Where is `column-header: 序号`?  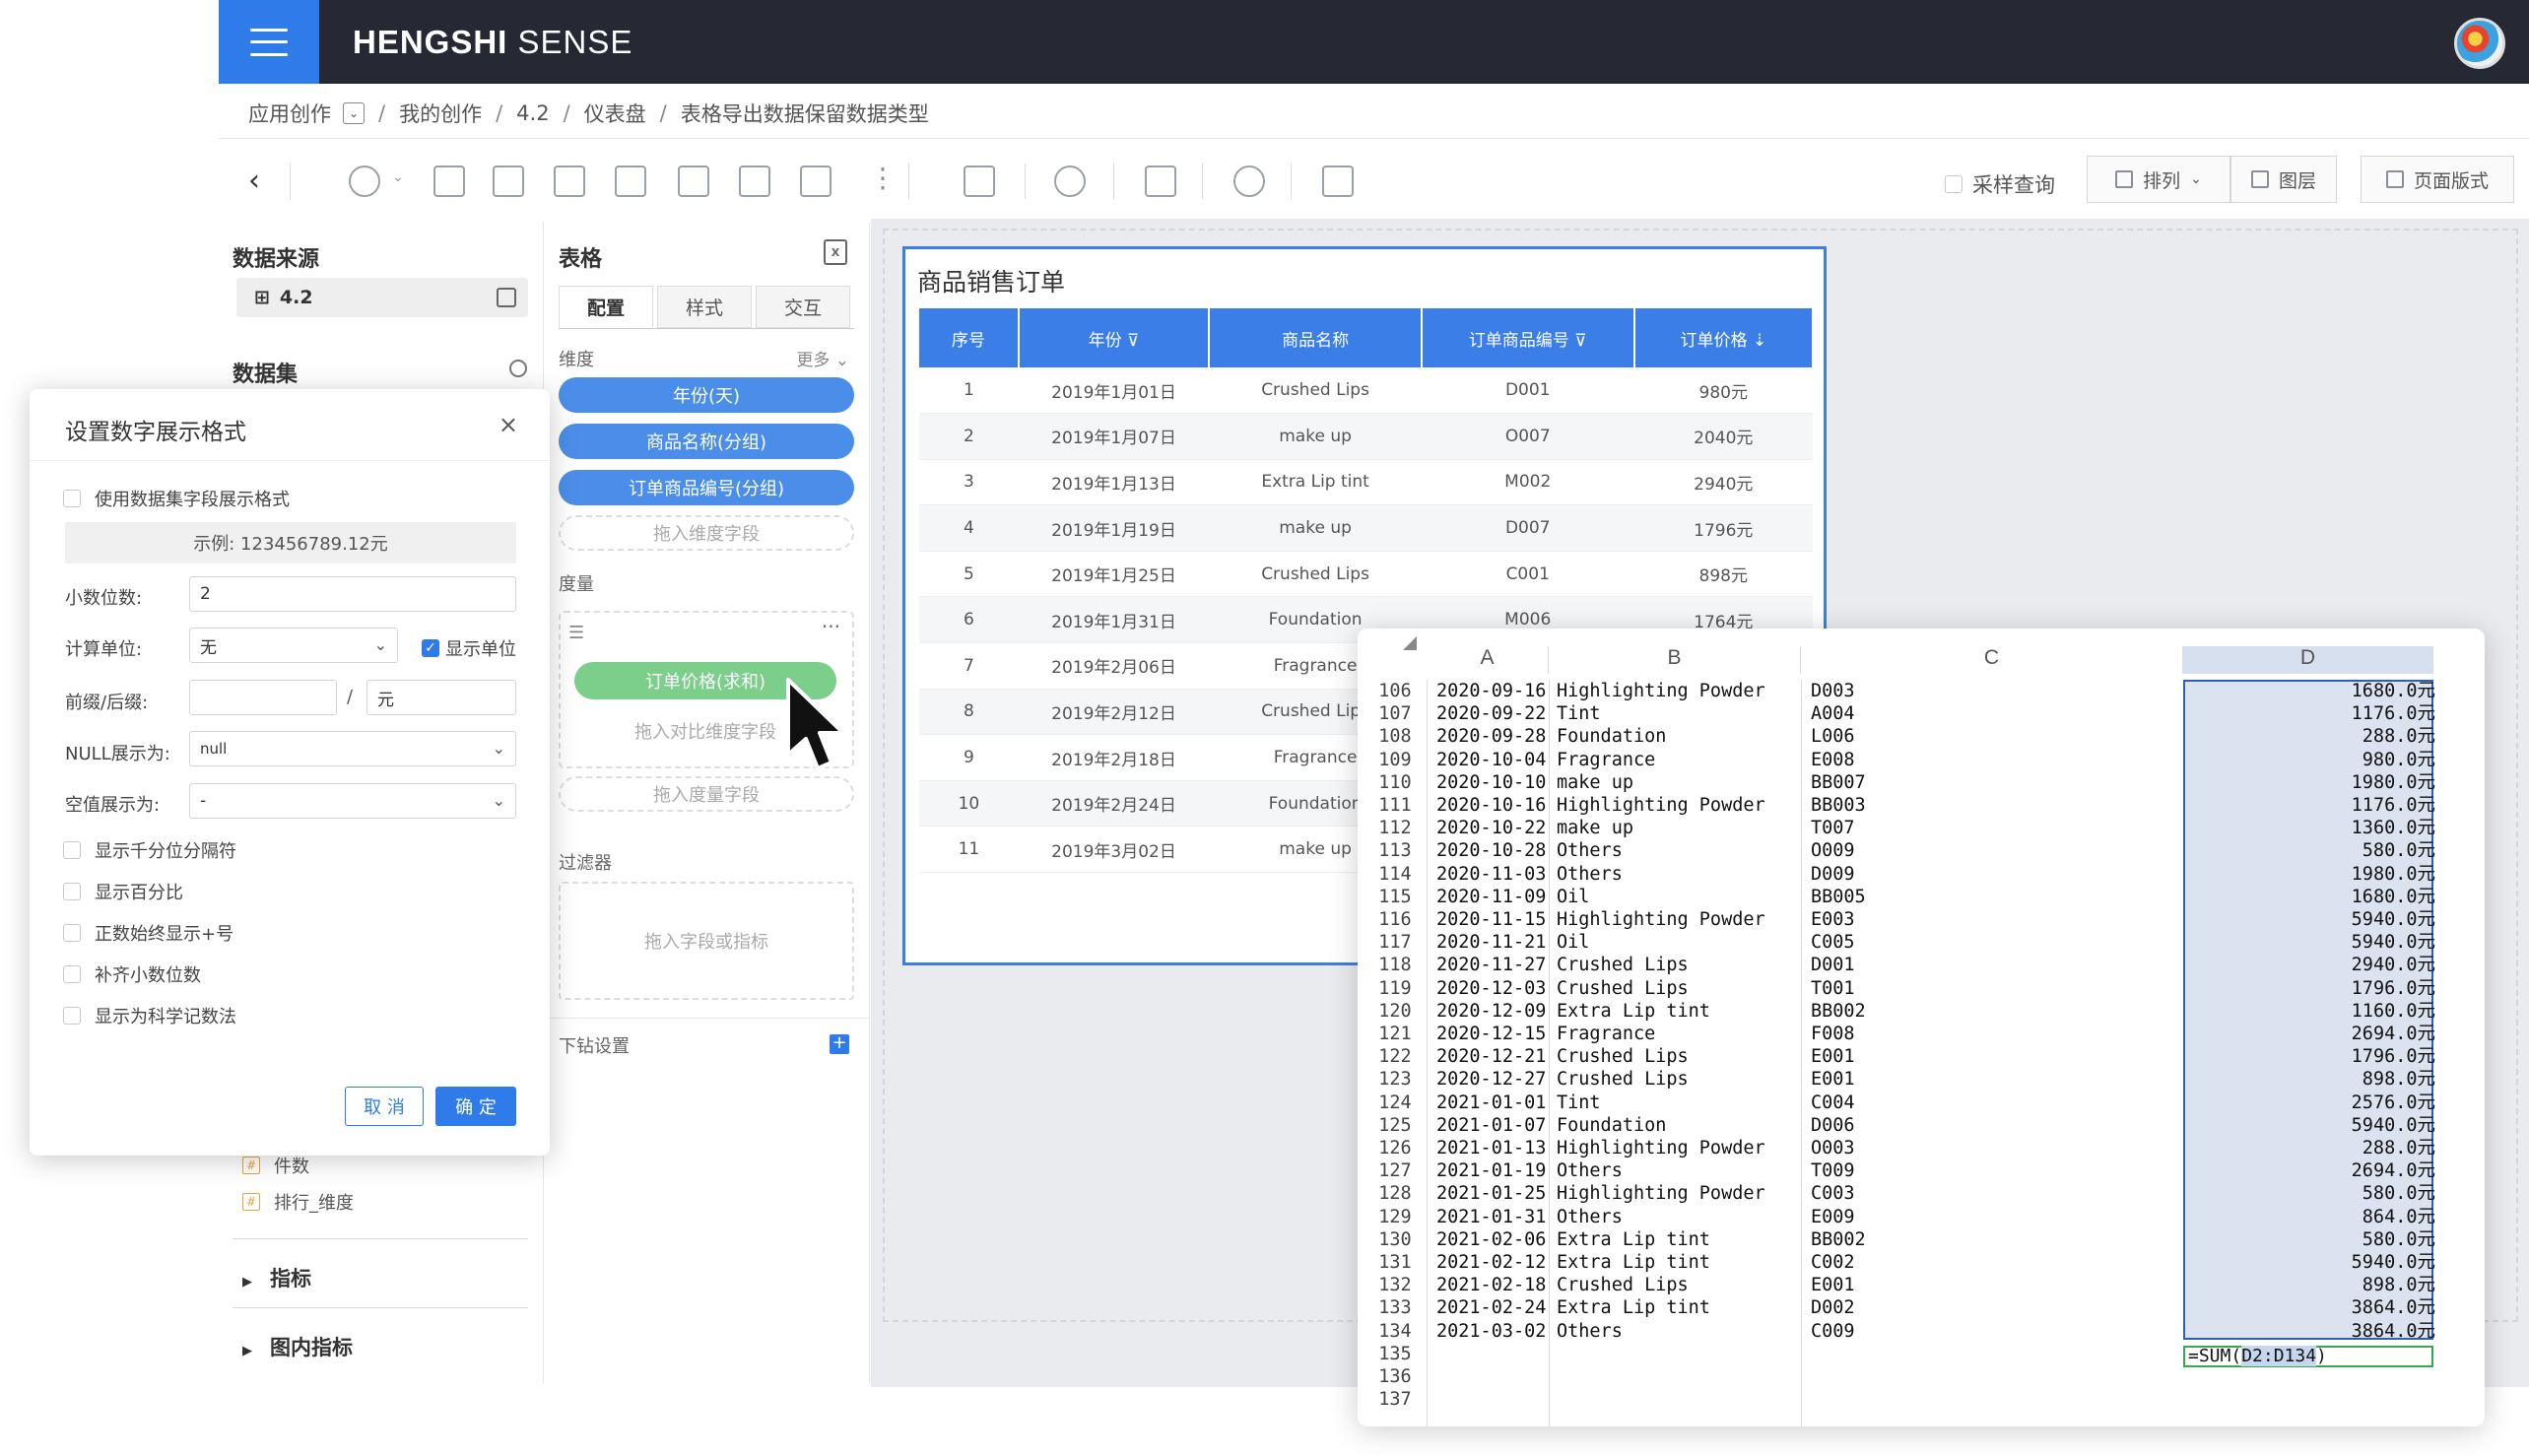
column-header: 序号 is located at coordinates (969, 337).